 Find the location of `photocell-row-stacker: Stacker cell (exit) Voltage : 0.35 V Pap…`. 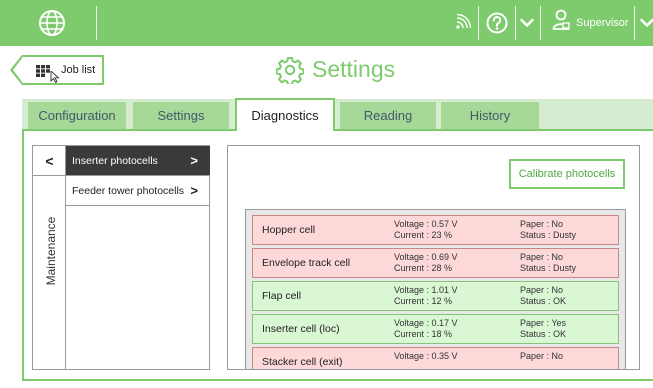

photocell-row-stacker: Stacker cell (exit) Voltage : 0.35 V Pap… is located at coordinates (435, 358).